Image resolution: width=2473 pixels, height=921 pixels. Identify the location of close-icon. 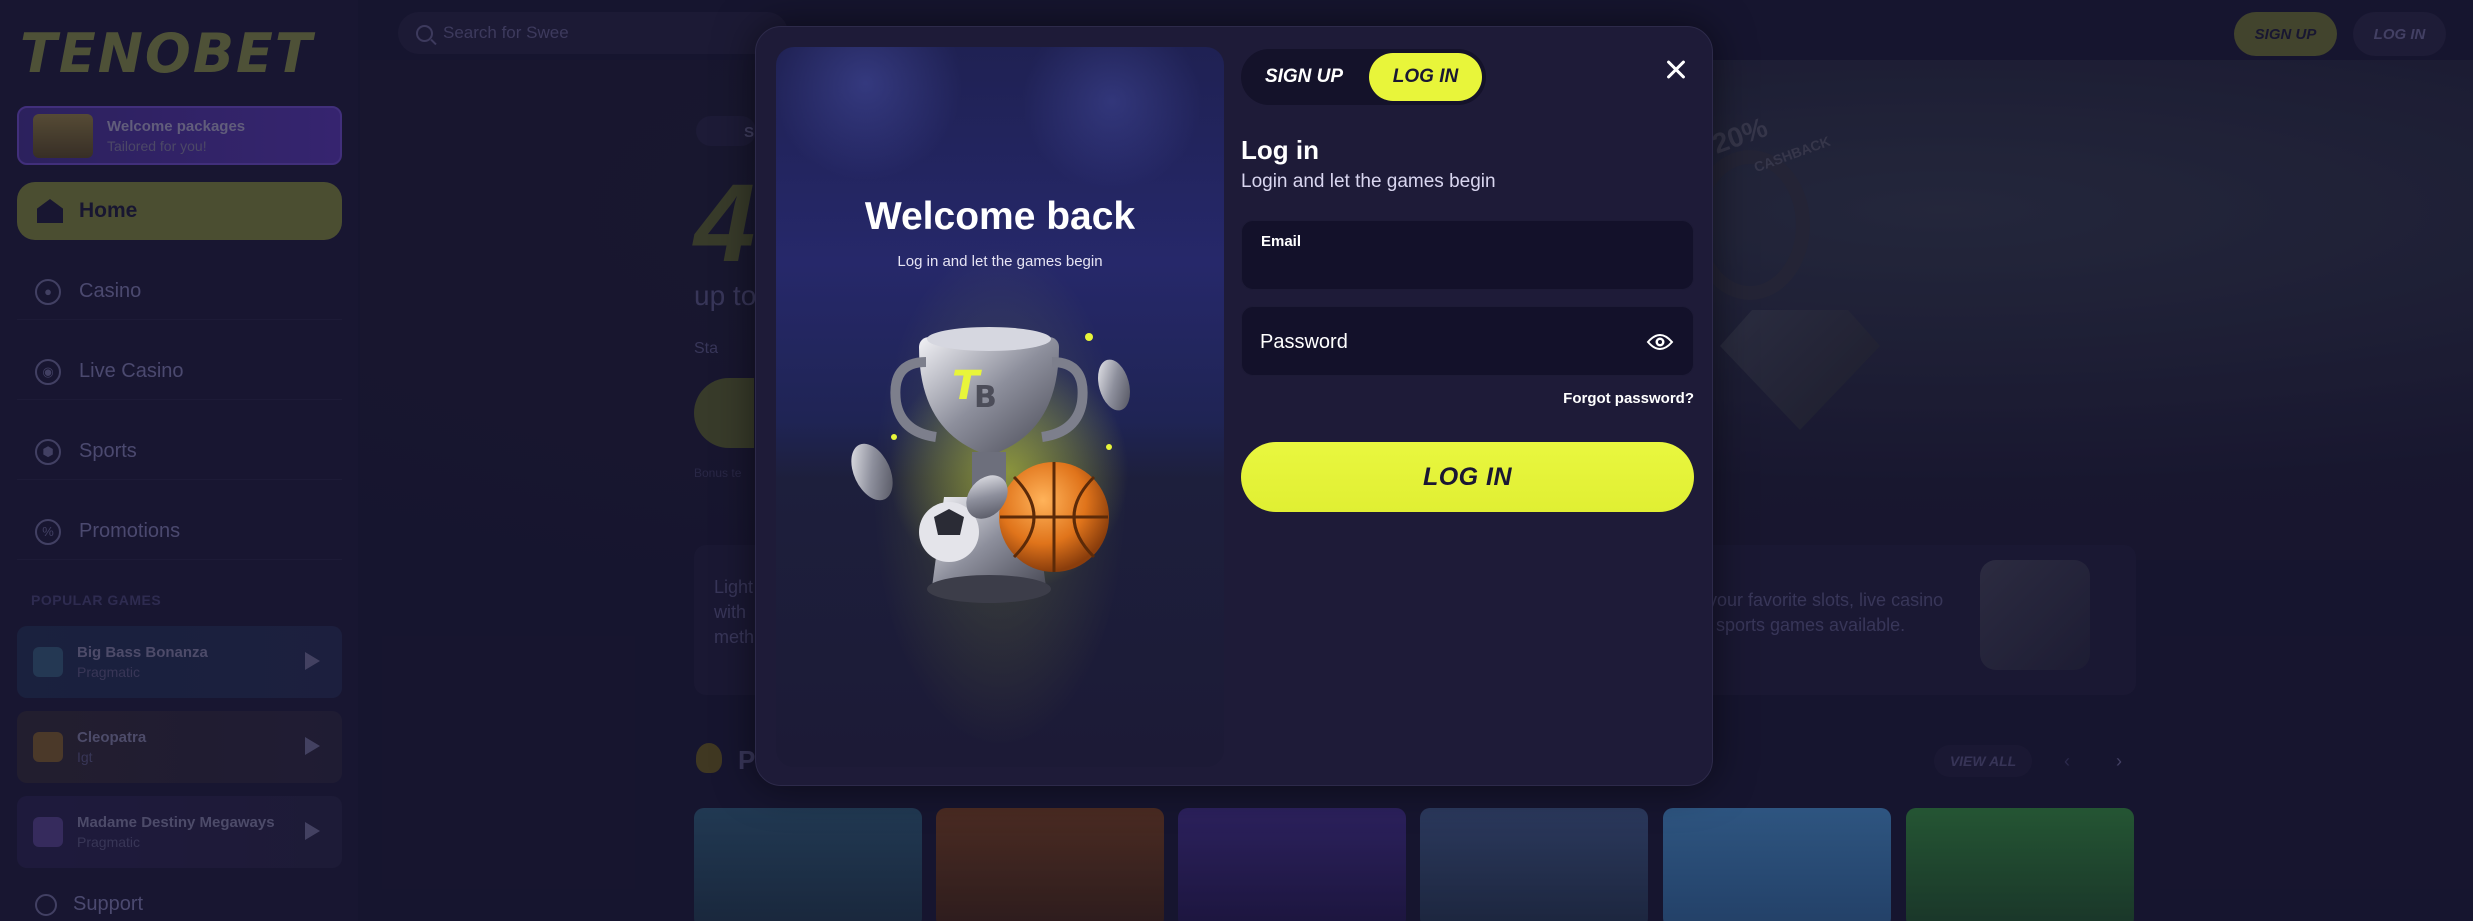
(1676, 70).